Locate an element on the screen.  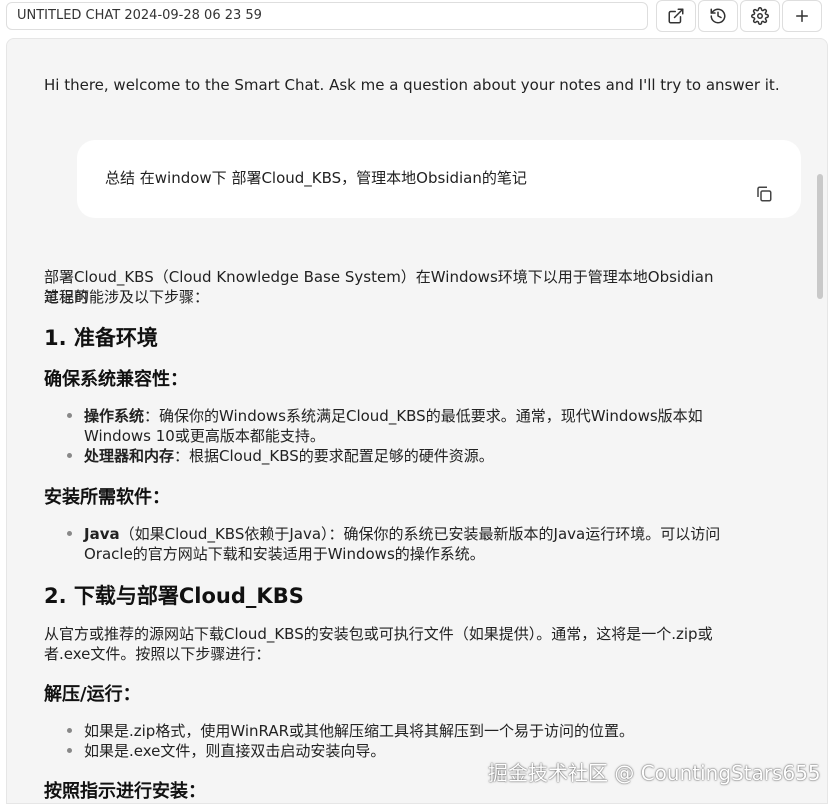
user-message-text: 总结 在window下 部署Cloud_KBS，管理本地Obsidian的笔记 is located at coordinates (316, 178).